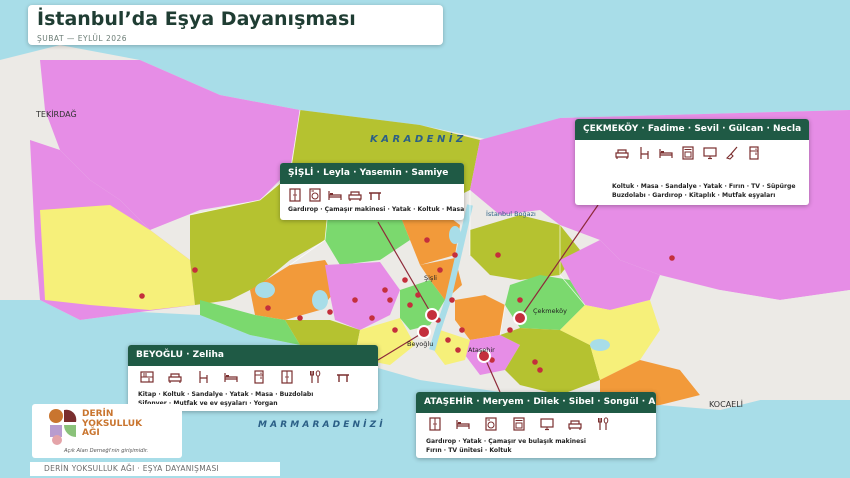 The height and width of the screenshot is (478, 850). Describe the element at coordinates (432, 315) in the screenshot. I see `marker-sisli` at that location.